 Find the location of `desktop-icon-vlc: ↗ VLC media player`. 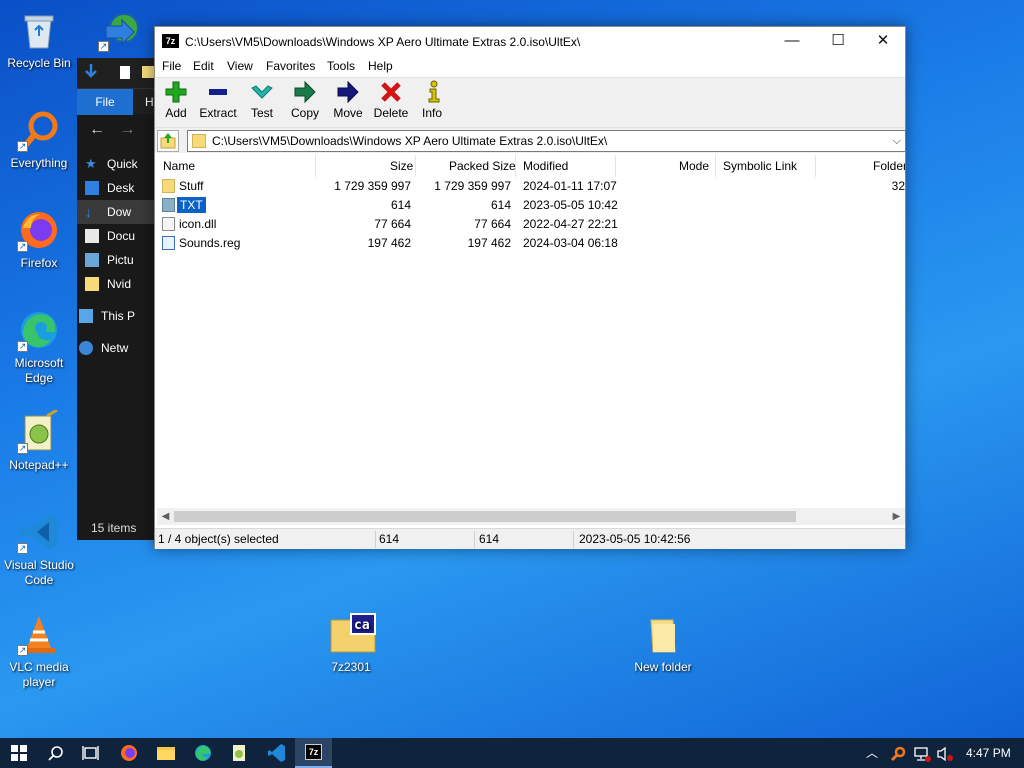

desktop-icon-vlc: ↗ VLC media player is located at coordinates (39, 651).